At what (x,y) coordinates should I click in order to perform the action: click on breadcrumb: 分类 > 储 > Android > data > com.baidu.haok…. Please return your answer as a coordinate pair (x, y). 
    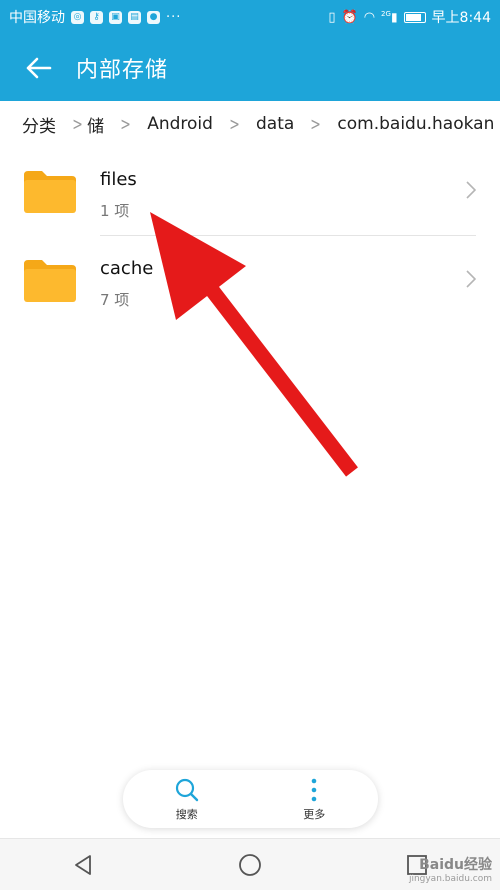
    Looking at the image, I should click on (250, 124).